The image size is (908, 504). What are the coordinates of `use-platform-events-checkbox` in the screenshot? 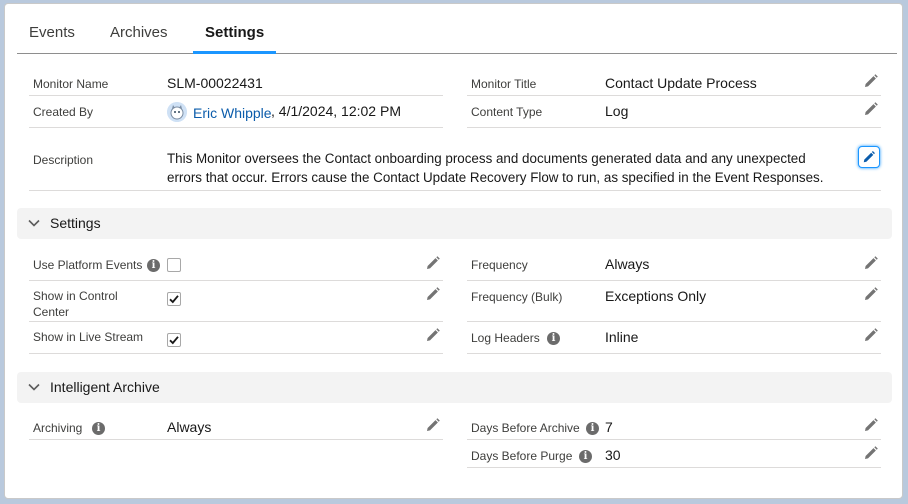 It's located at (174, 265).